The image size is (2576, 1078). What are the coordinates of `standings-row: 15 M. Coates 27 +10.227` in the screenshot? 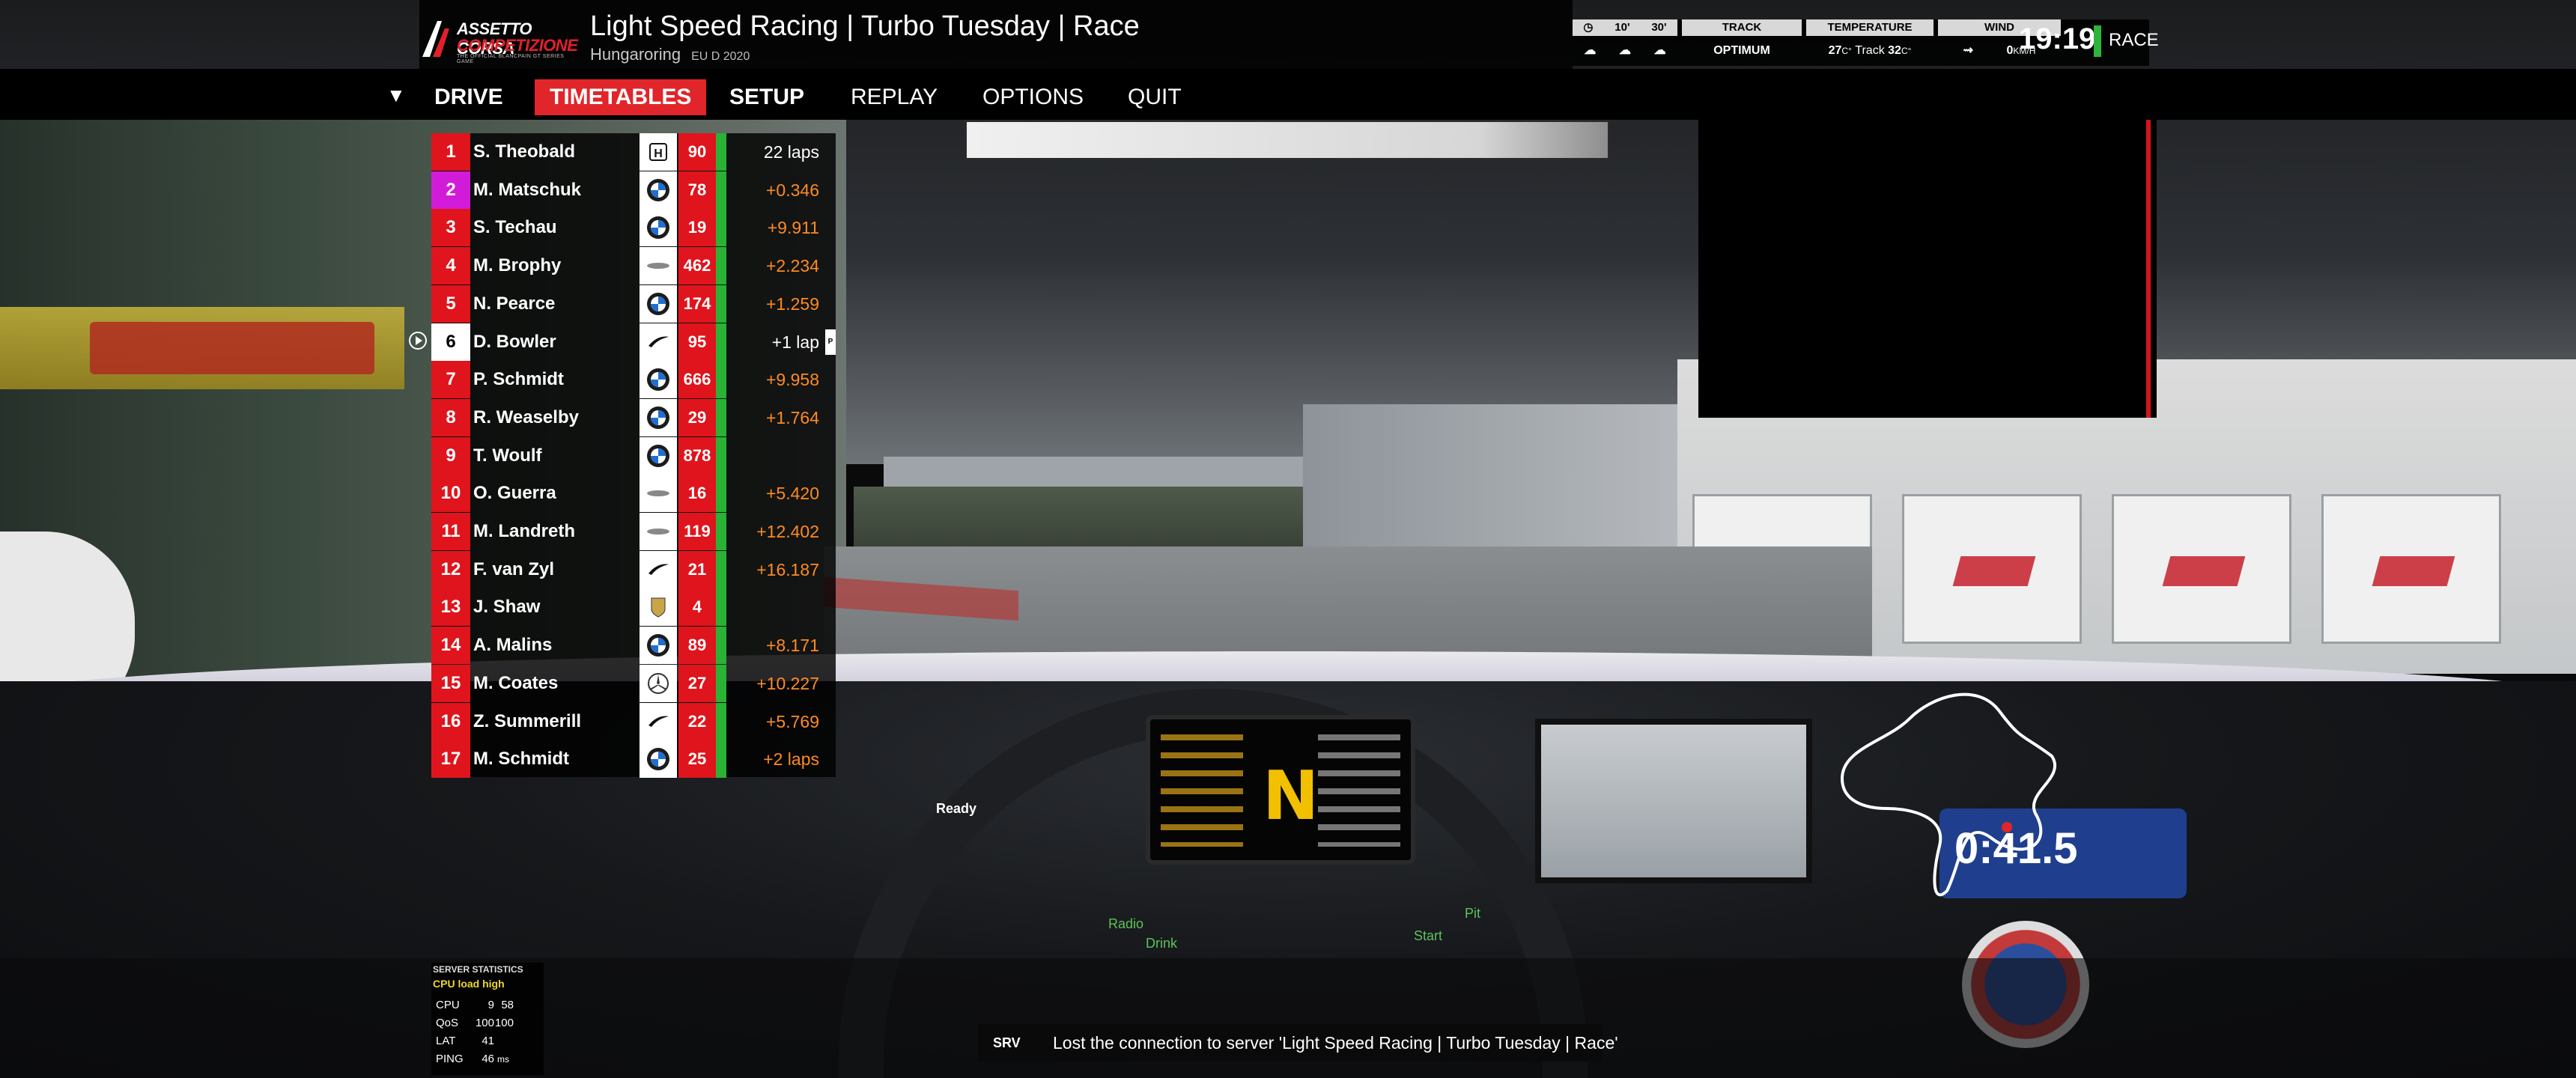 It's located at (633, 683).